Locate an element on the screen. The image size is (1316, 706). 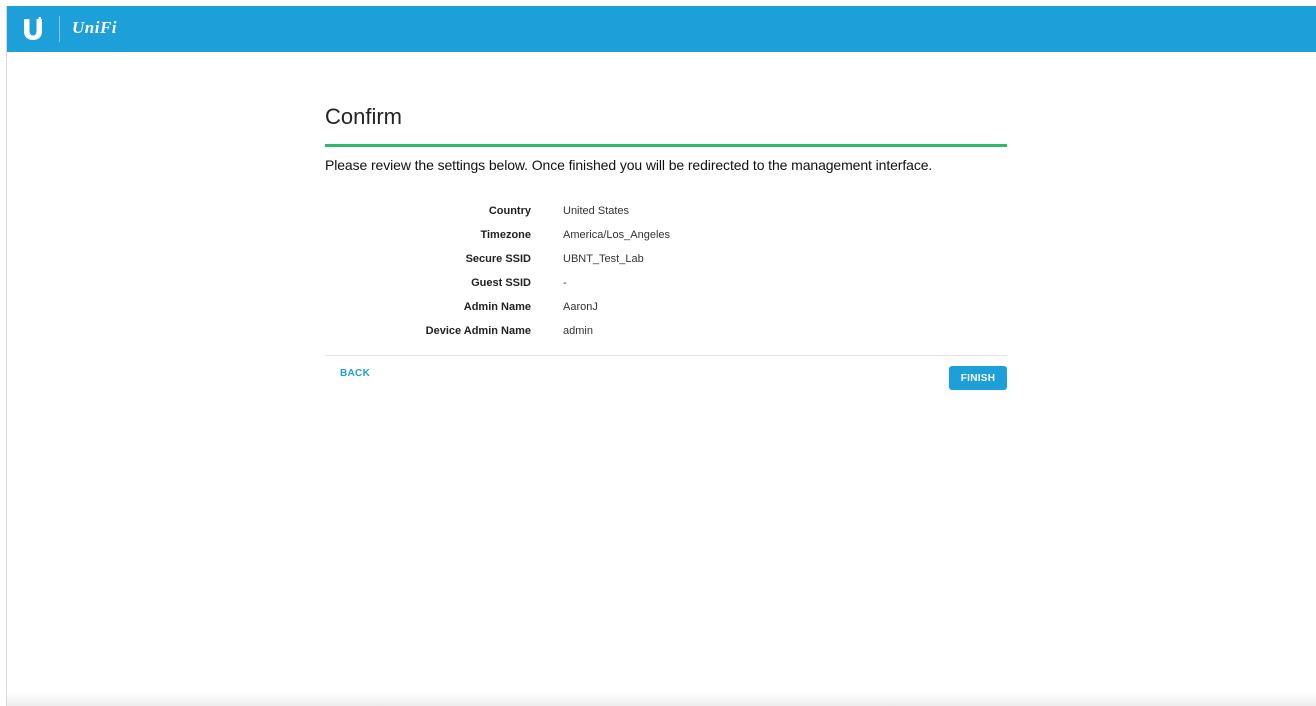
back-button: BACK is located at coordinates (355, 373).